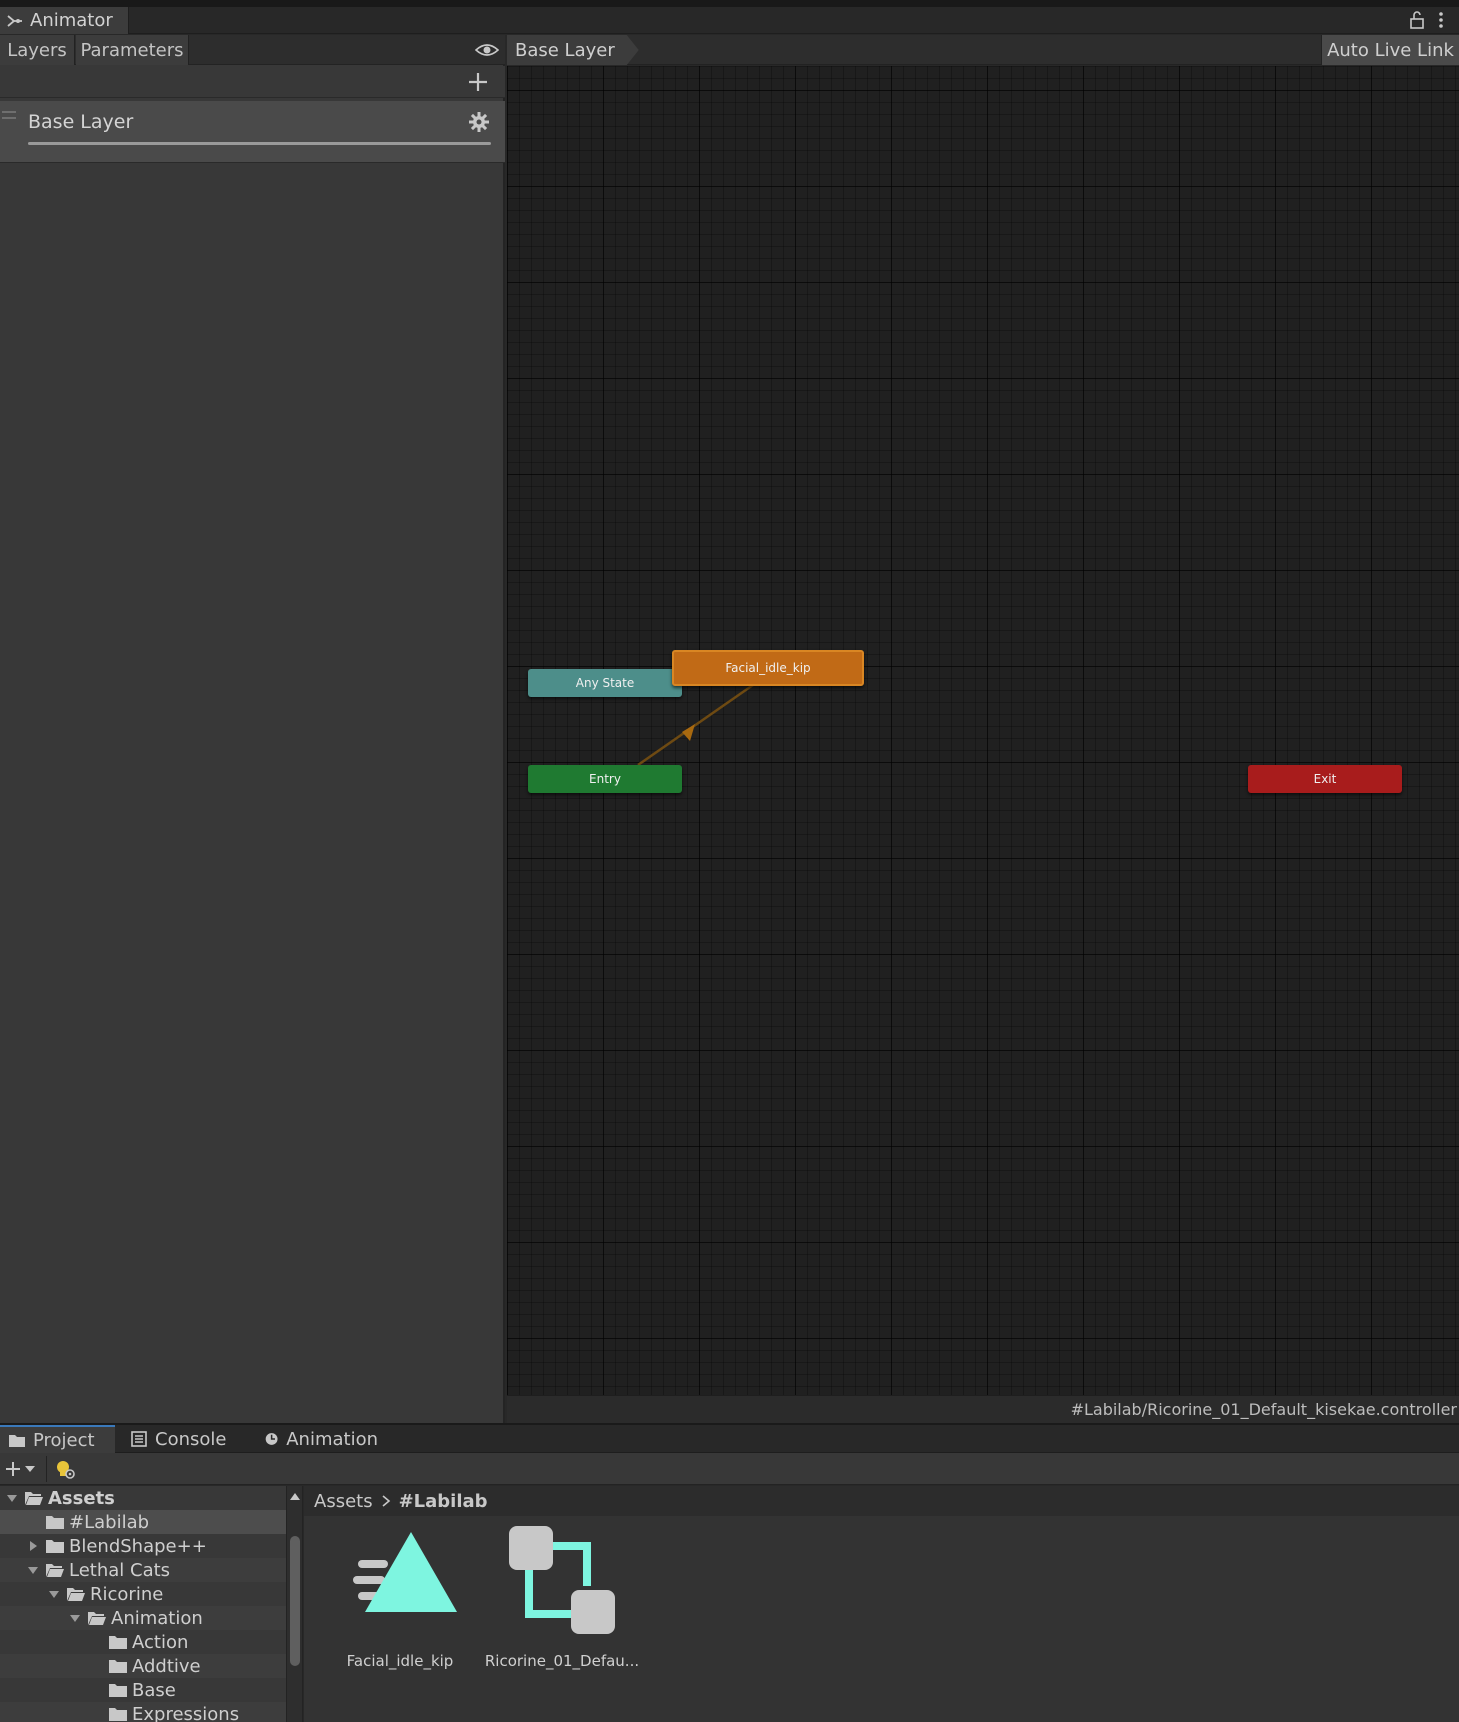 This screenshot has width=1459, height=1722. What do you see at coordinates (443, 1501) in the screenshot?
I see `breadcrumb-labilab: #Labilab` at bounding box center [443, 1501].